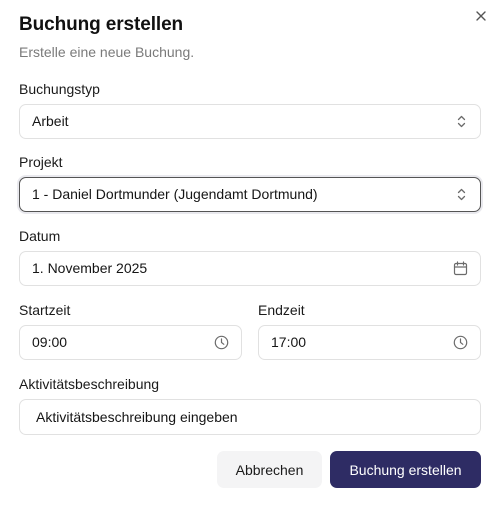  I want to click on calendar-icon, so click(460, 268).